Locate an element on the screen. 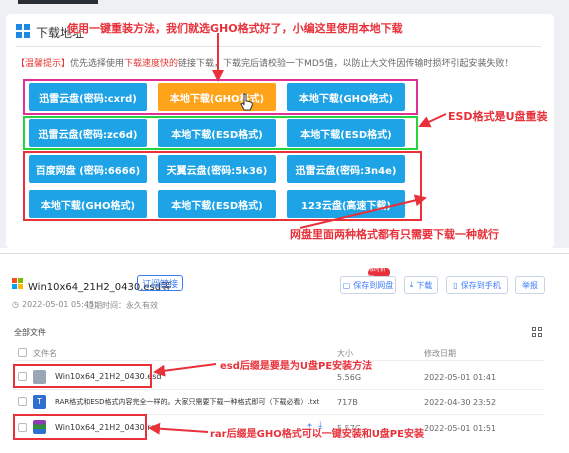 This screenshot has height=453, width=569. arrow-esd-usb is located at coordinates (432, 120).